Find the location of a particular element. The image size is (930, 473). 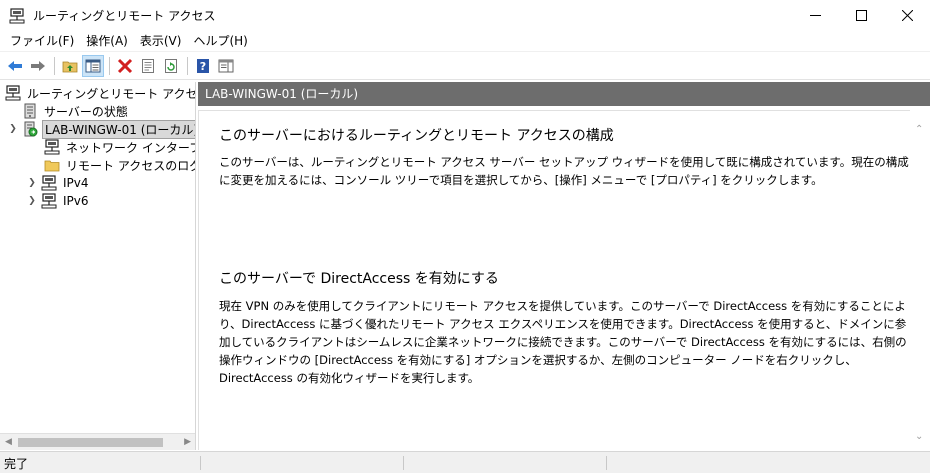

back-button is located at coordinates (15, 66).